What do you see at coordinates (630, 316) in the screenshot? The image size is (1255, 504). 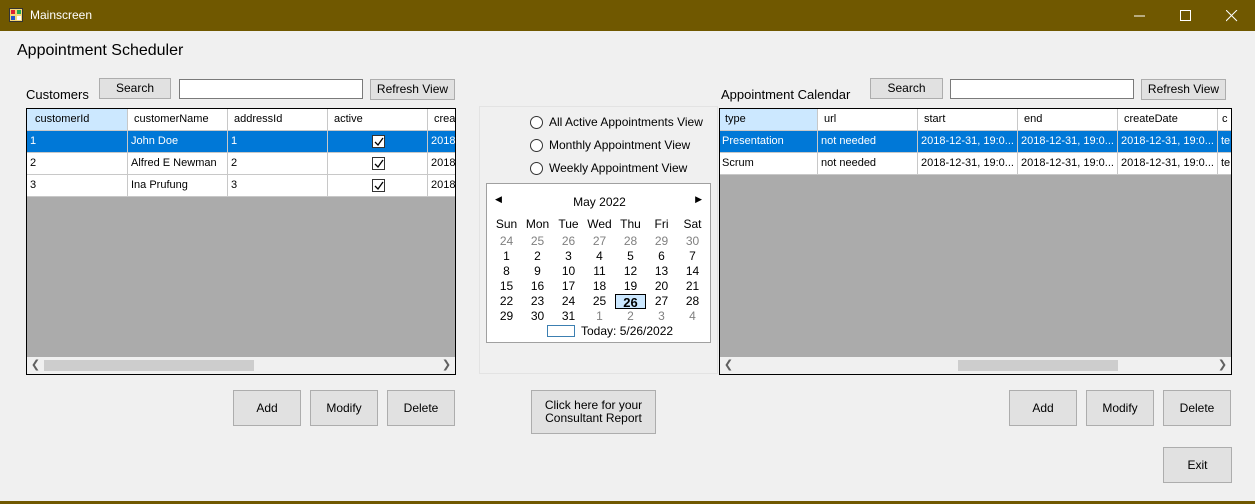 I see `calendar-day: 2` at bounding box center [630, 316].